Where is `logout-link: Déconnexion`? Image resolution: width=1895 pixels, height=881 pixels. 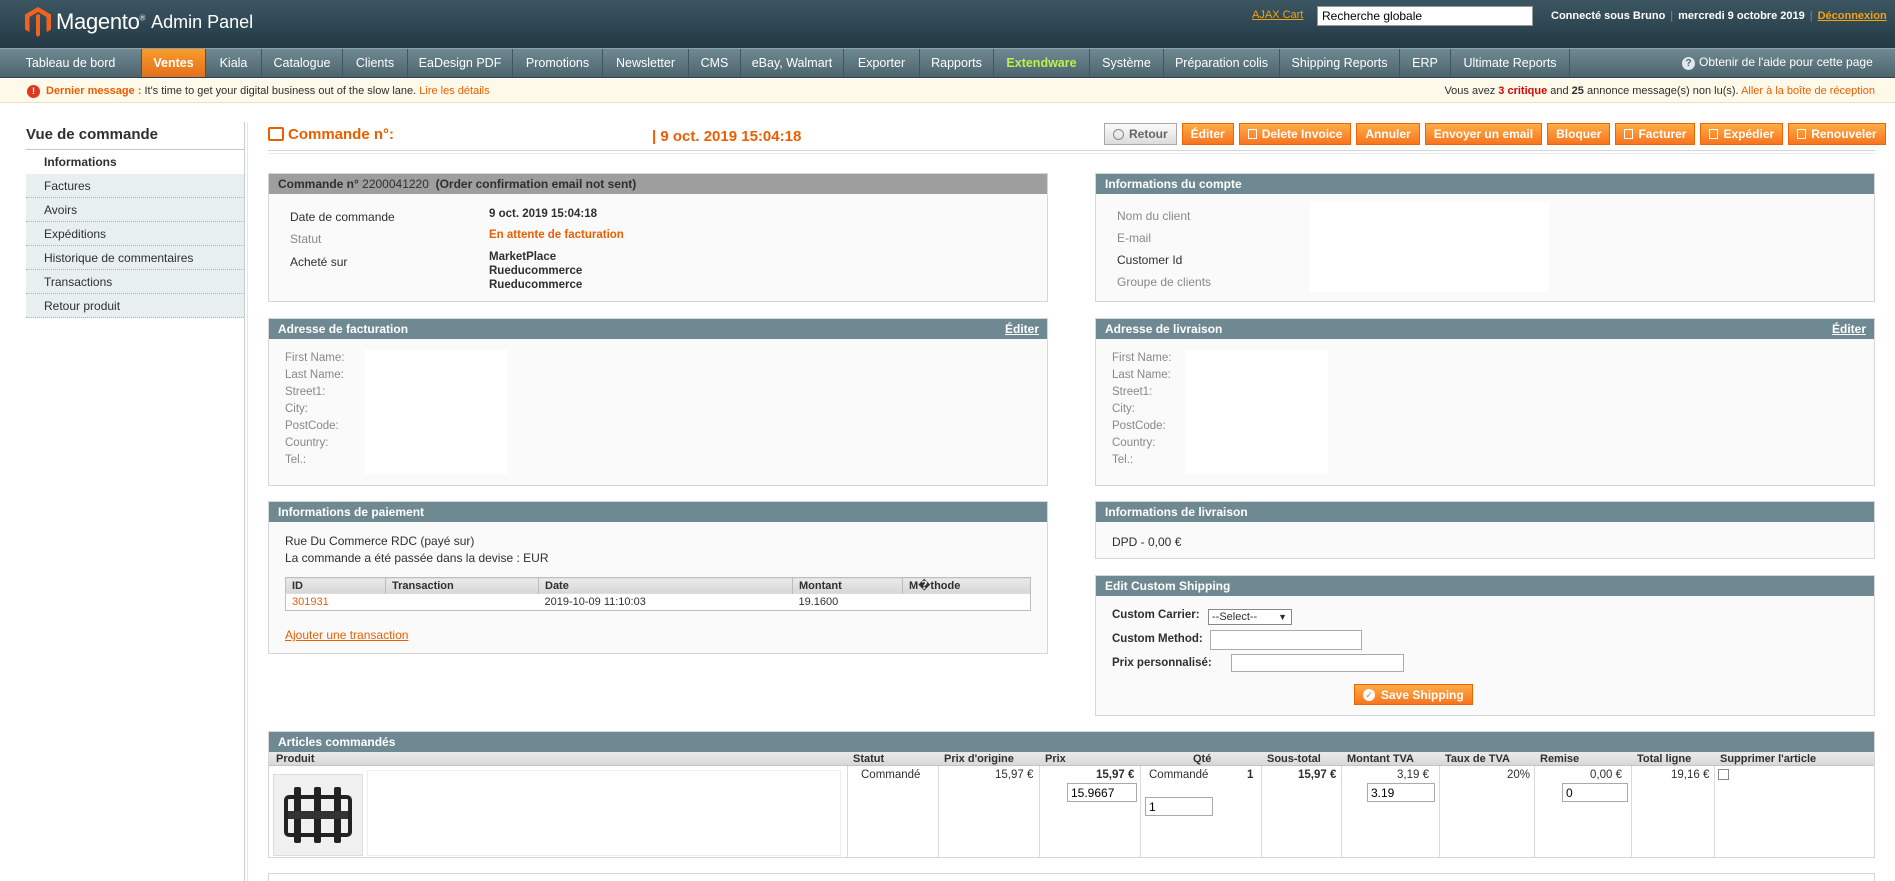
logout-link: Déconnexion is located at coordinates (1852, 16).